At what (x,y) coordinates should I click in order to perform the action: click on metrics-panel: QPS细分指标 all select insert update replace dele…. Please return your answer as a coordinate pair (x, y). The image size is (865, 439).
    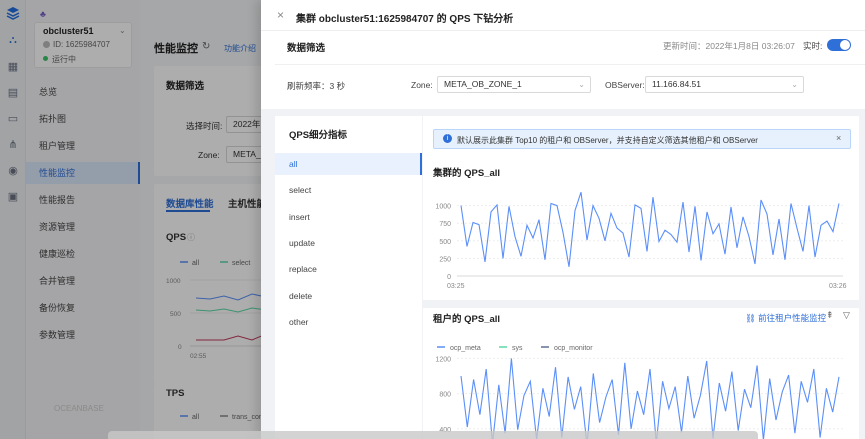
    Looking at the image, I should click on (348, 277).